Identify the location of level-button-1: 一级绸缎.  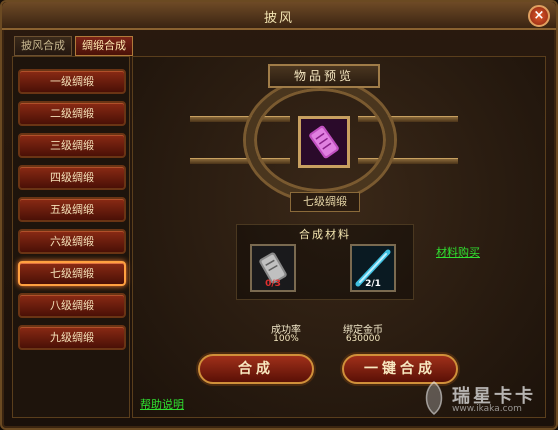
(72, 81).